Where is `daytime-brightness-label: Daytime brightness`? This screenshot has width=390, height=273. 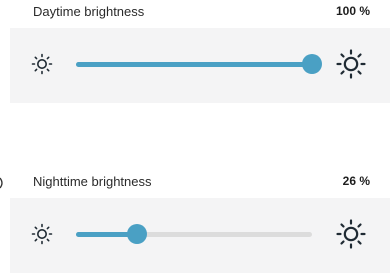
daytime-brightness-label: Daytime brightness is located at coordinates (89, 11).